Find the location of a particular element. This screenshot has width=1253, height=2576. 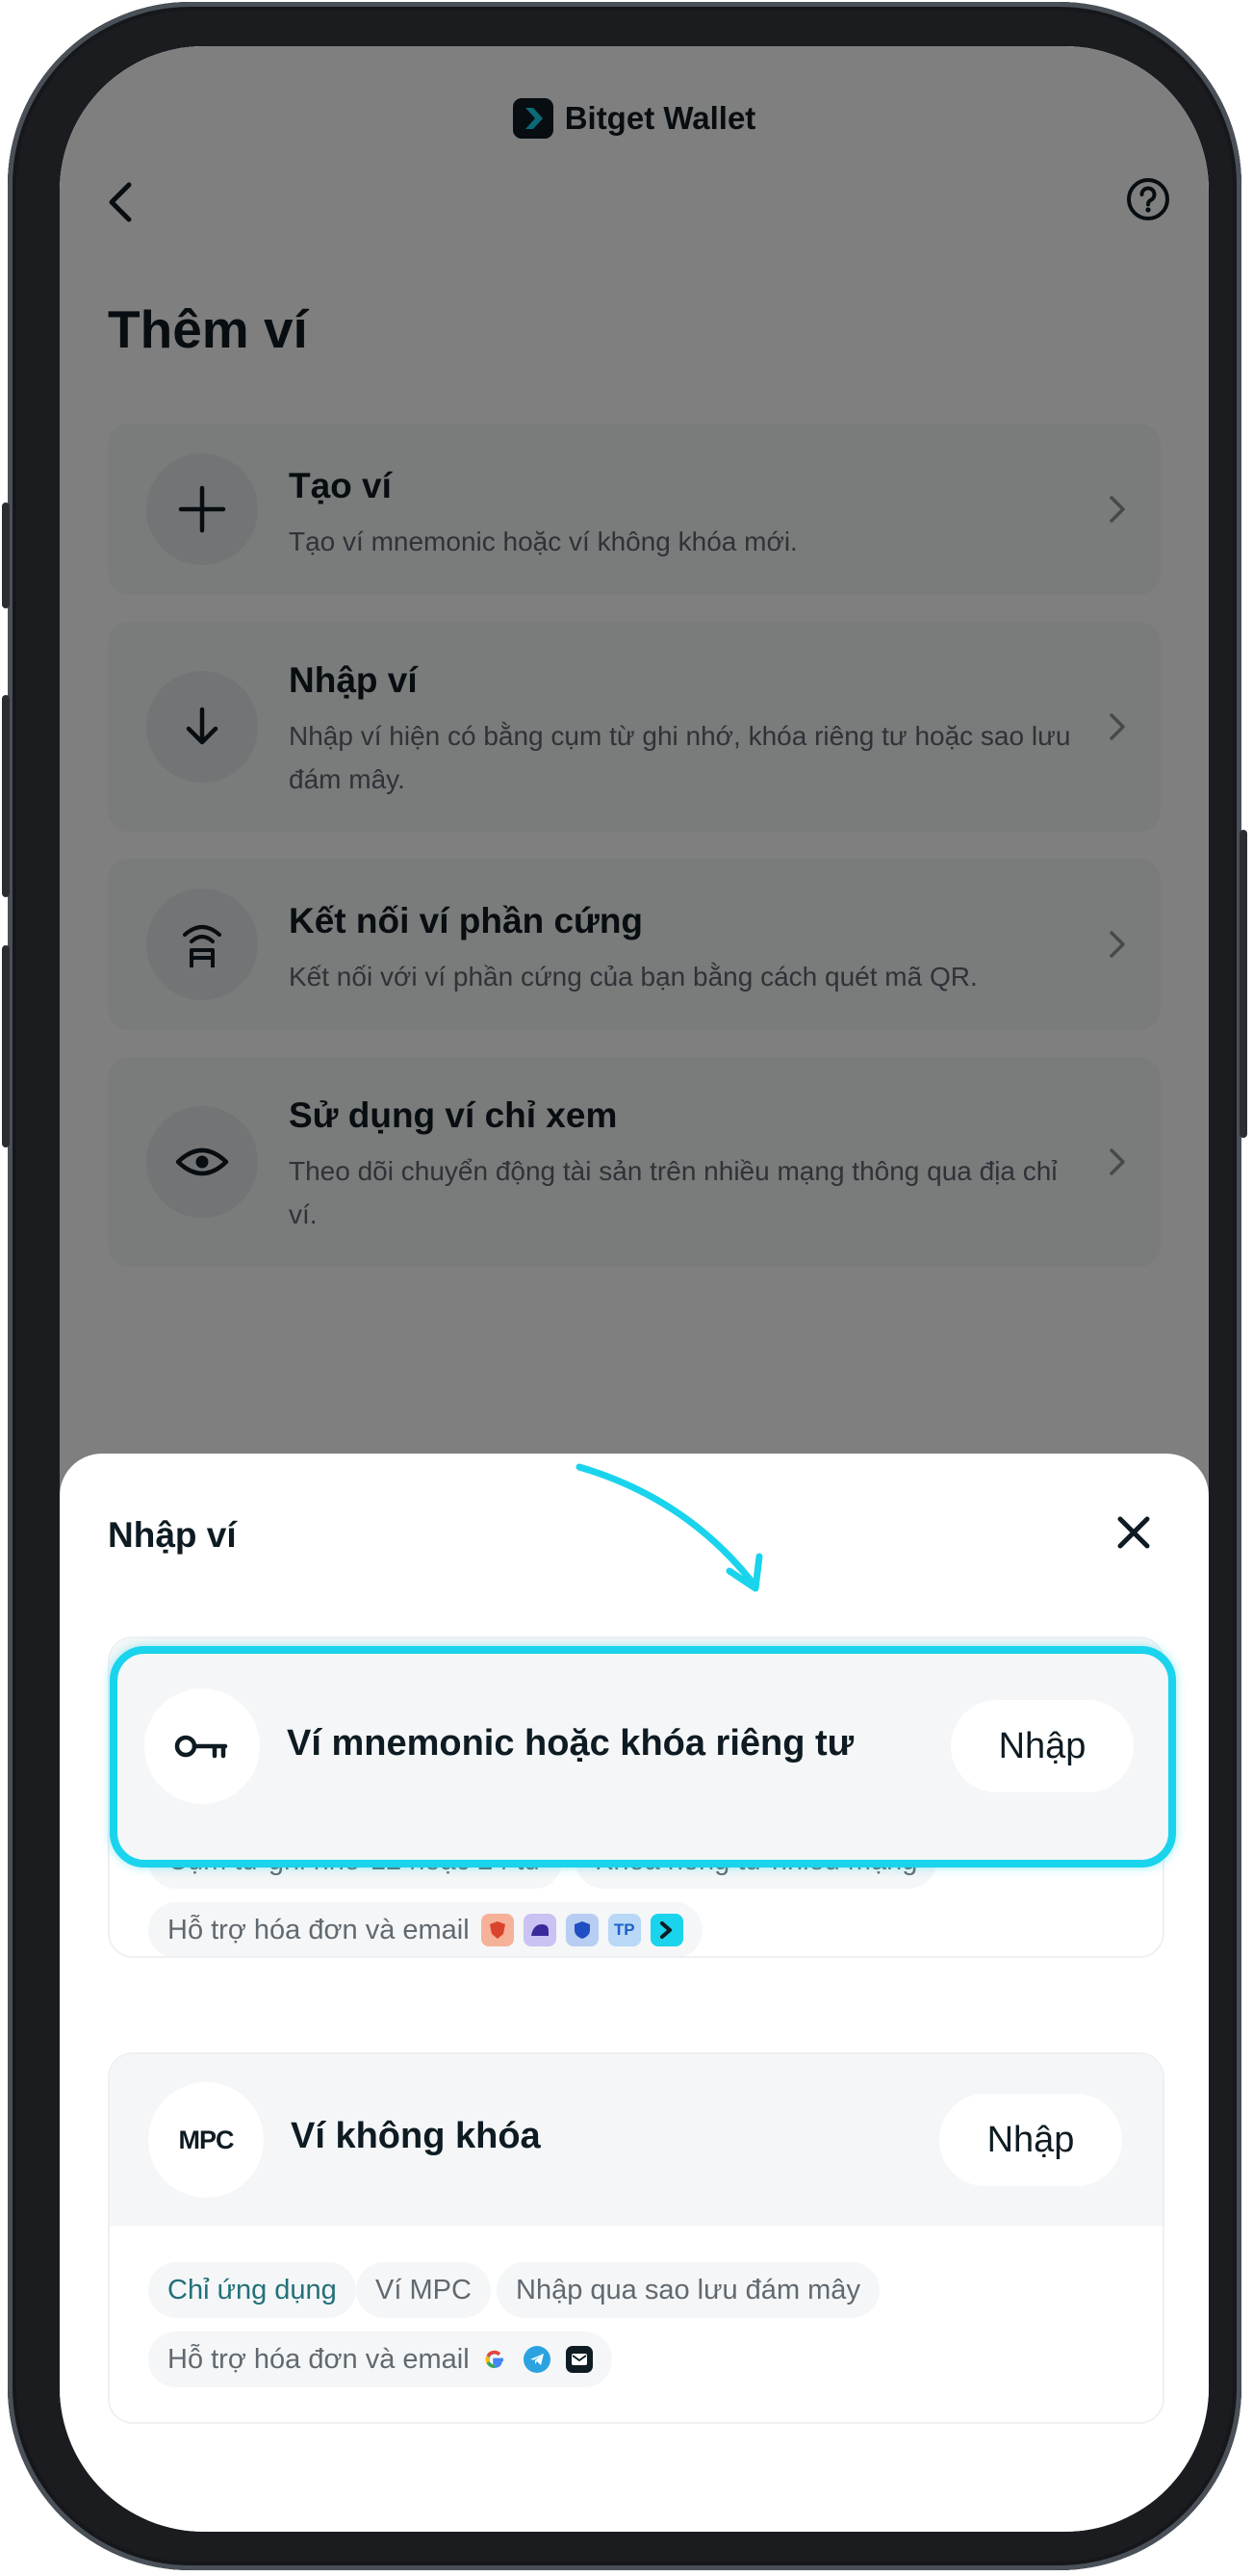

import-mnemonic-button: Nhập is located at coordinates (1042, 1746).